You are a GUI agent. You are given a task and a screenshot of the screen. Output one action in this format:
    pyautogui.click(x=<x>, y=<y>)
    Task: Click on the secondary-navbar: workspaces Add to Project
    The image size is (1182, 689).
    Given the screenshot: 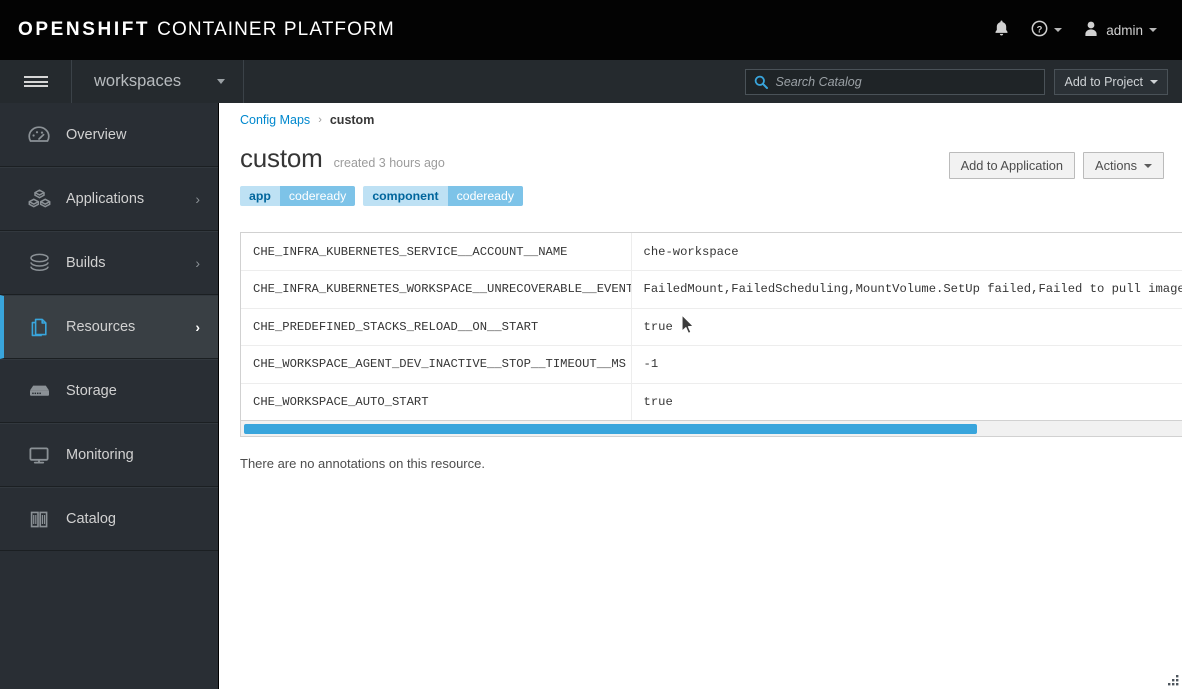 What is the action you would take?
    pyautogui.click(x=591, y=81)
    